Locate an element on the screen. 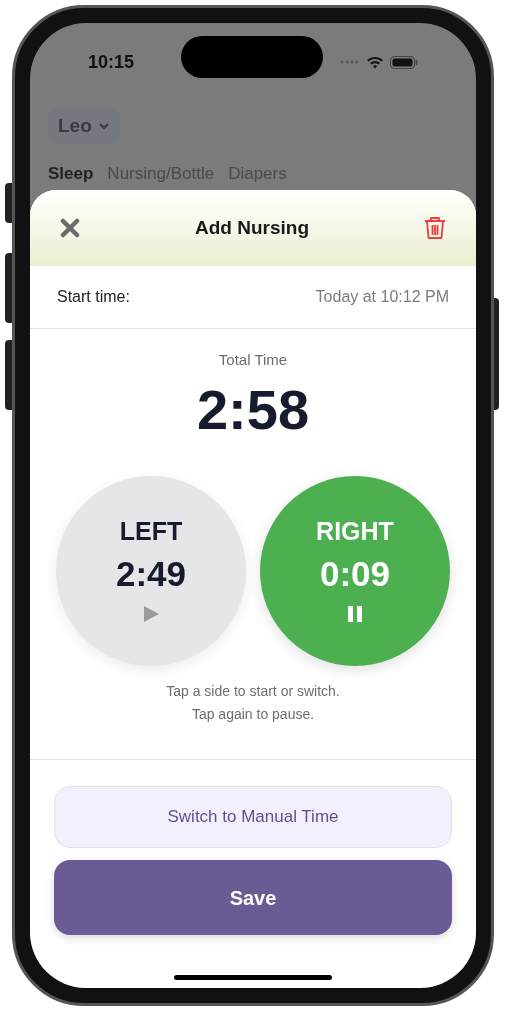 This screenshot has width=507, height=1014. hint-text: Tap again to pause. is located at coordinates (253, 714).